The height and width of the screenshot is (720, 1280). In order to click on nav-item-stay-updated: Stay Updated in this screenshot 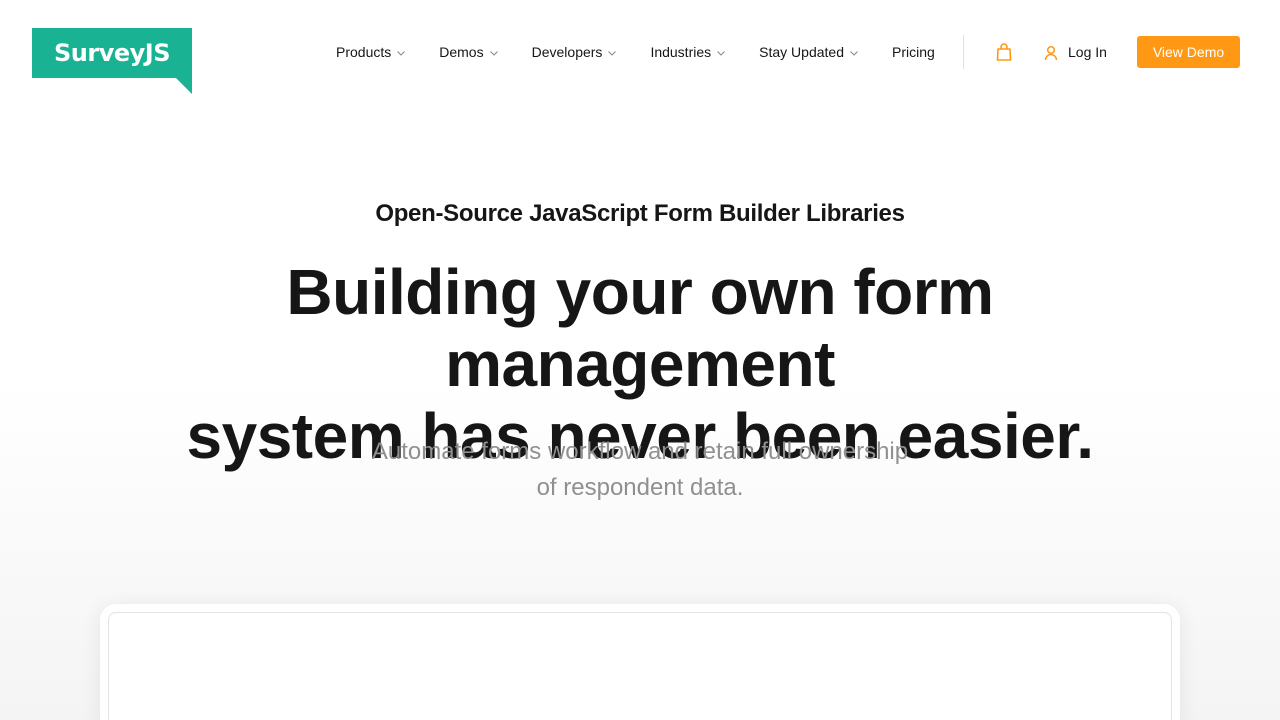, I will do `click(809, 52)`.